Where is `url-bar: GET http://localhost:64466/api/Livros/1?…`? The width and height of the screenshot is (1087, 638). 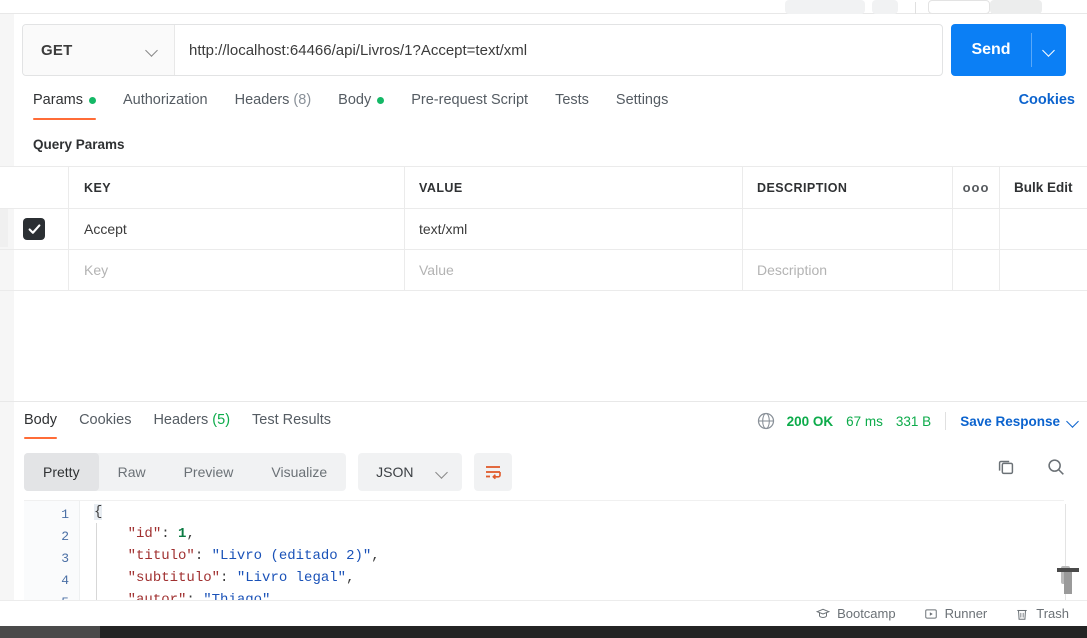
url-bar: GET http://localhost:64466/api/Livros/1?… is located at coordinates (482, 50).